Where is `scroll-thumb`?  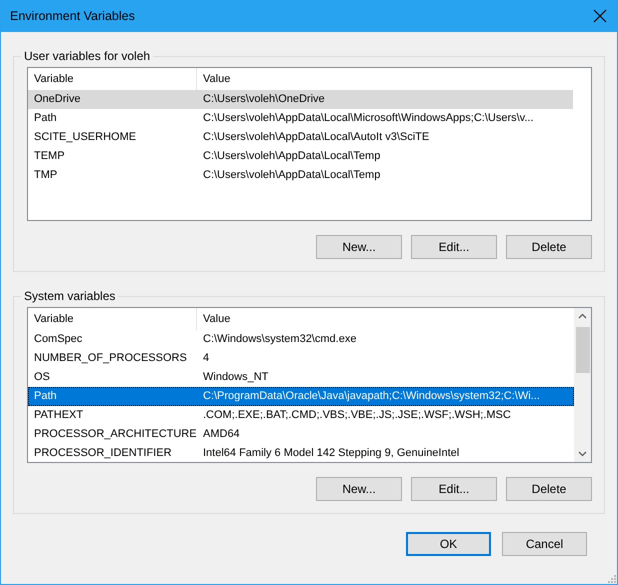 scroll-thumb is located at coordinates (583, 350).